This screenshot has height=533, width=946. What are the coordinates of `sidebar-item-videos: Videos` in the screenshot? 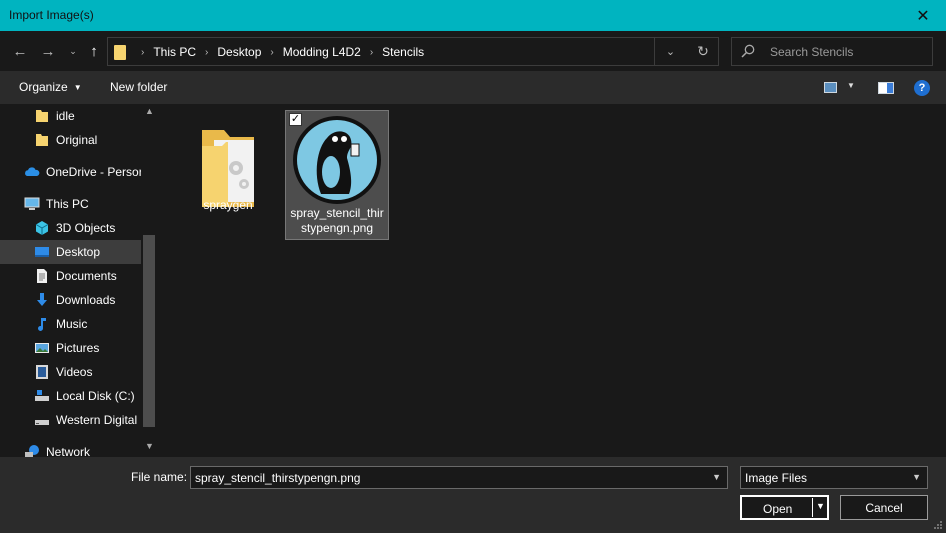 It's located at (63, 372).